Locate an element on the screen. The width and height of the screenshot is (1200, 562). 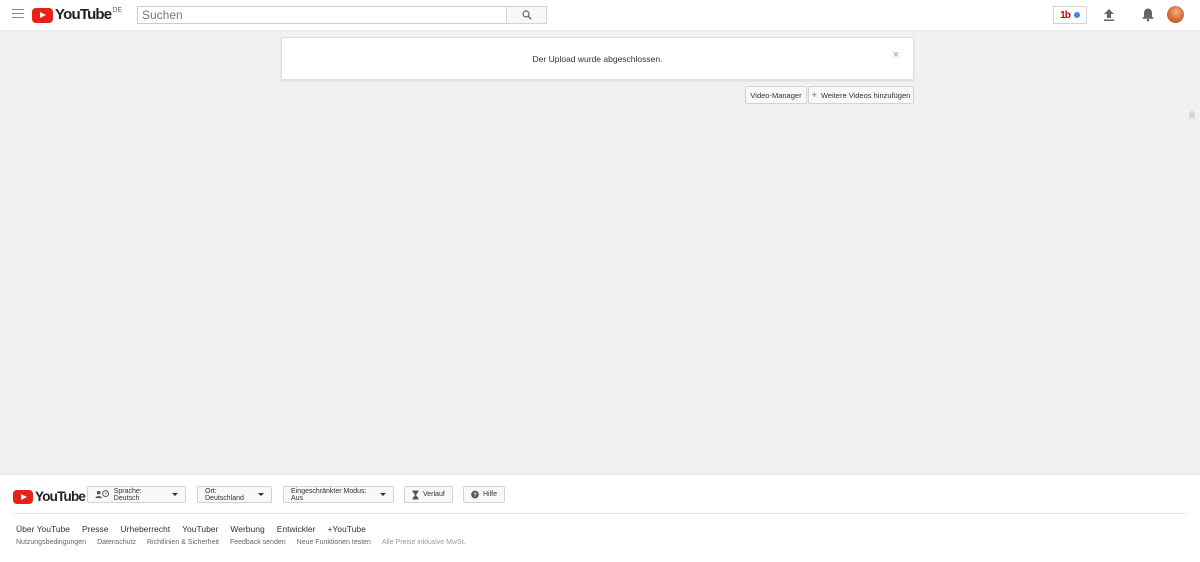
search-bar is located at coordinates (342, 15).